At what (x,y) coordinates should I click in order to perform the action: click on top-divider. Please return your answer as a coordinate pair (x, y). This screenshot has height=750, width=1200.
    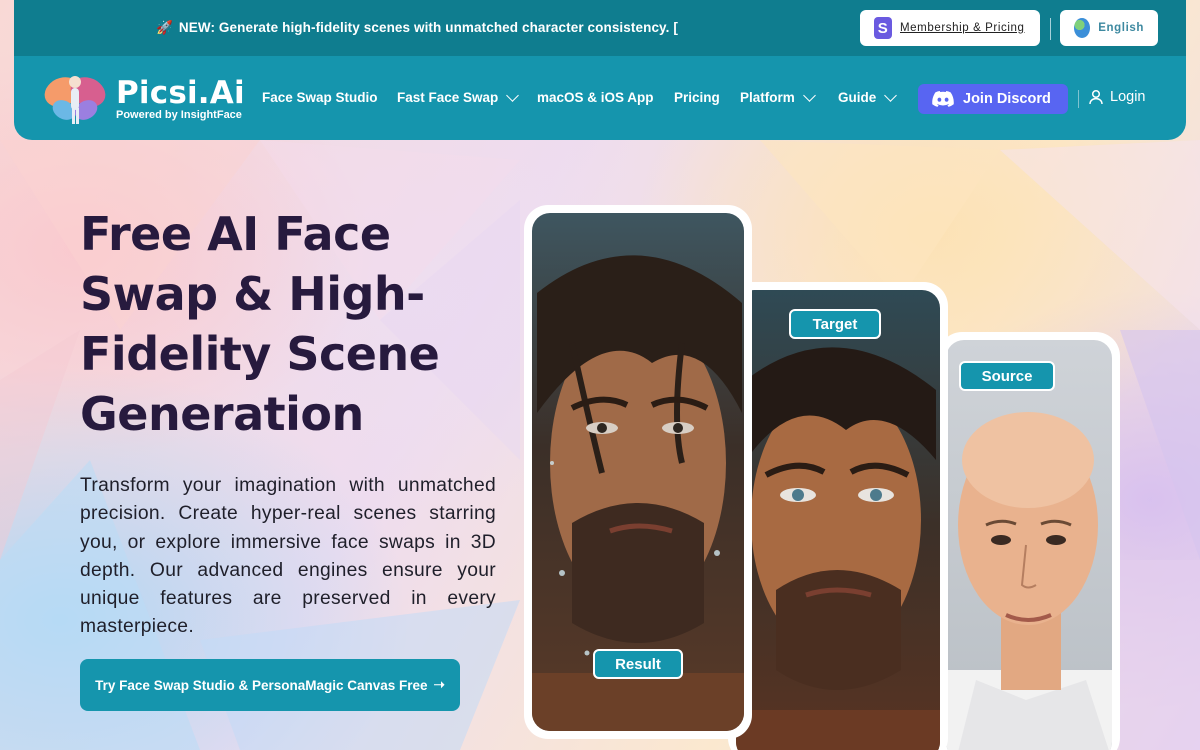
    Looking at the image, I should click on (1050, 29).